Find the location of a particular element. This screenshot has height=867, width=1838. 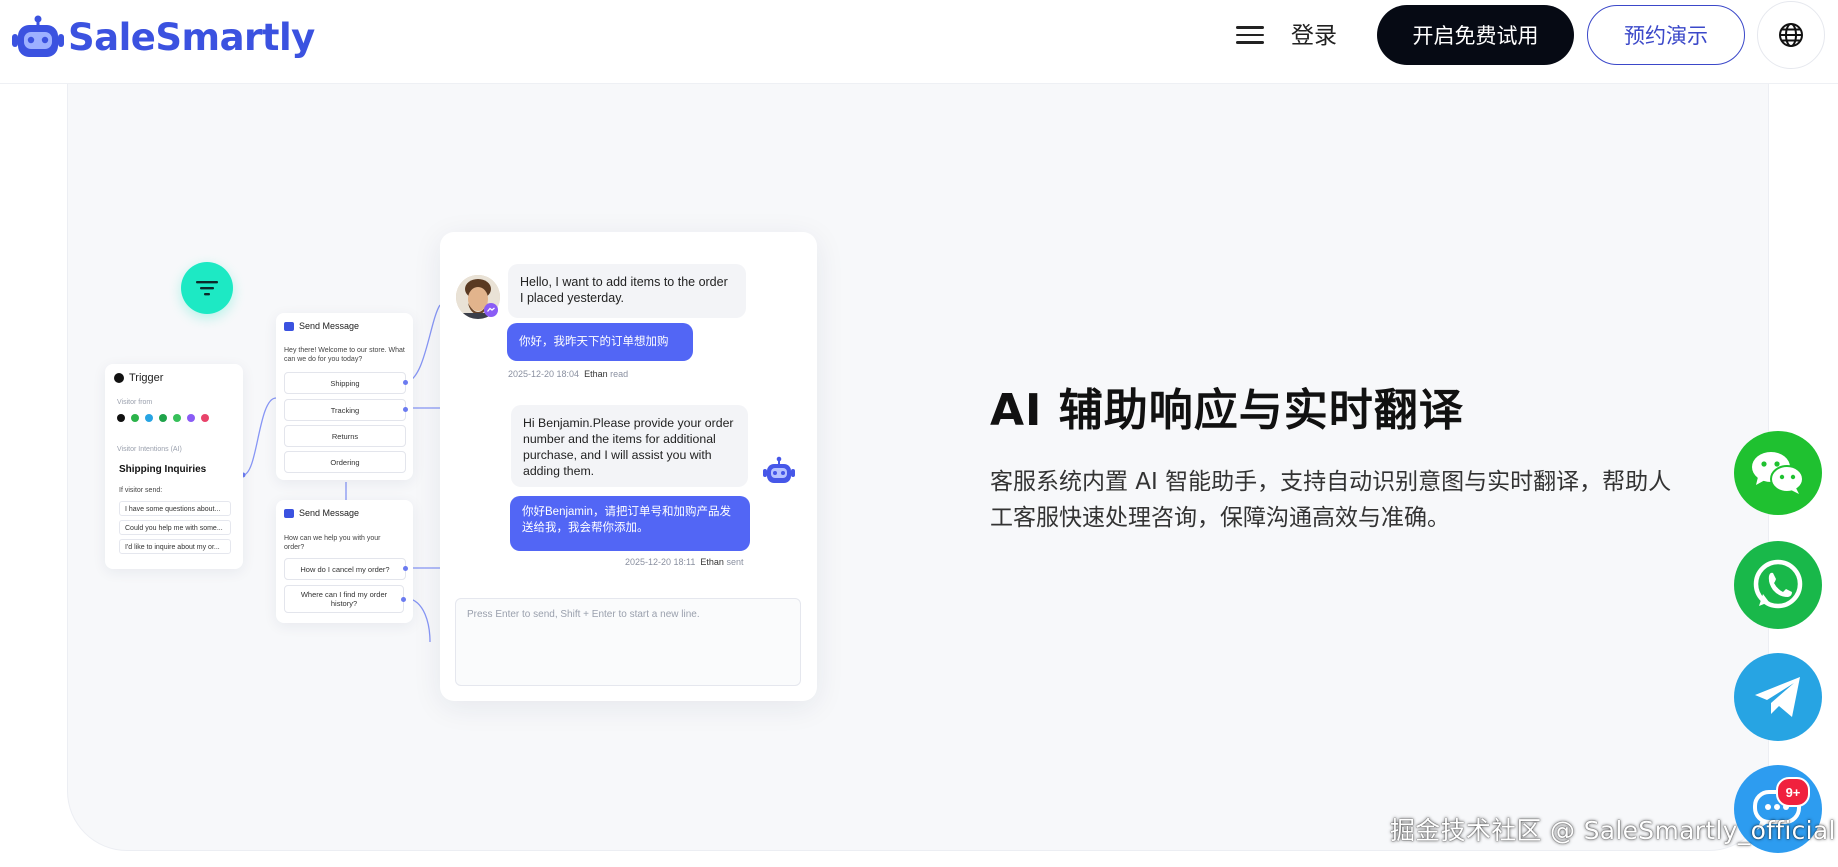

book-demo-button: 预约演示 is located at coordinates (1666, 35).